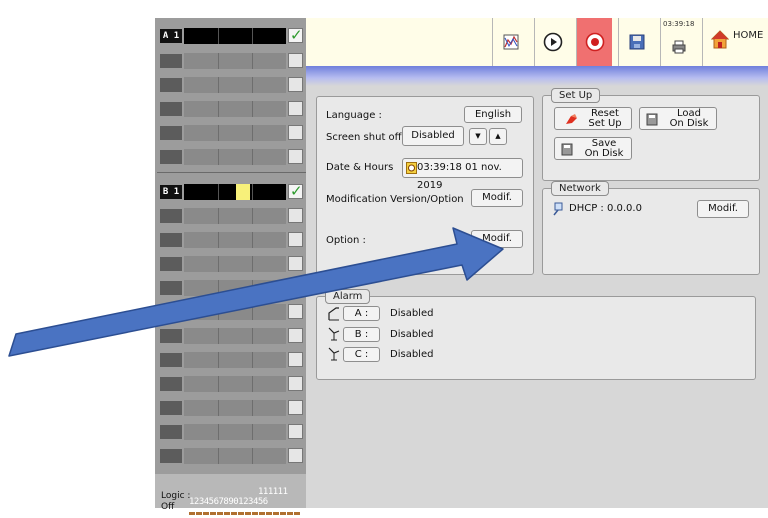 This screenshot has width=768, height=518. I want to click on channel-b1-checkbox, so click(295, 191).